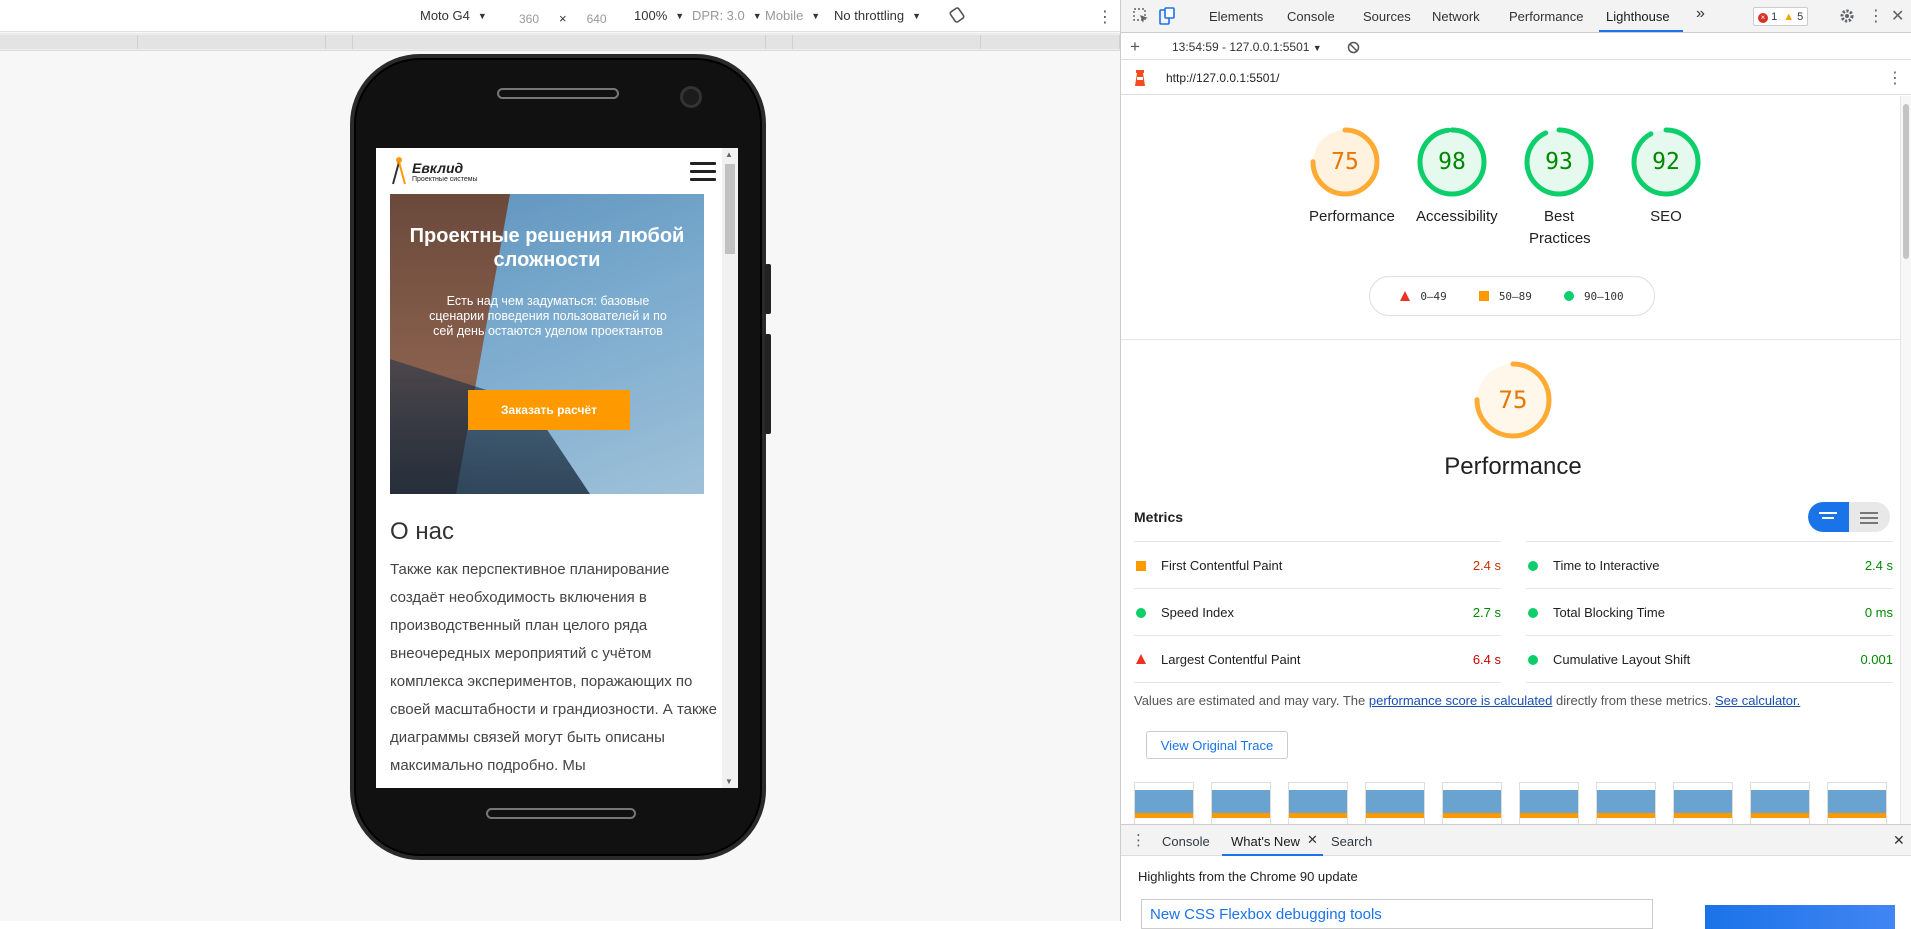 This screenshot has height=929, width=1911. What do you see at coordinates (1622, 659) in the screenshot?
I see `metric-name: Cumulative Layout Shift` at bounding box center [1622, 659].